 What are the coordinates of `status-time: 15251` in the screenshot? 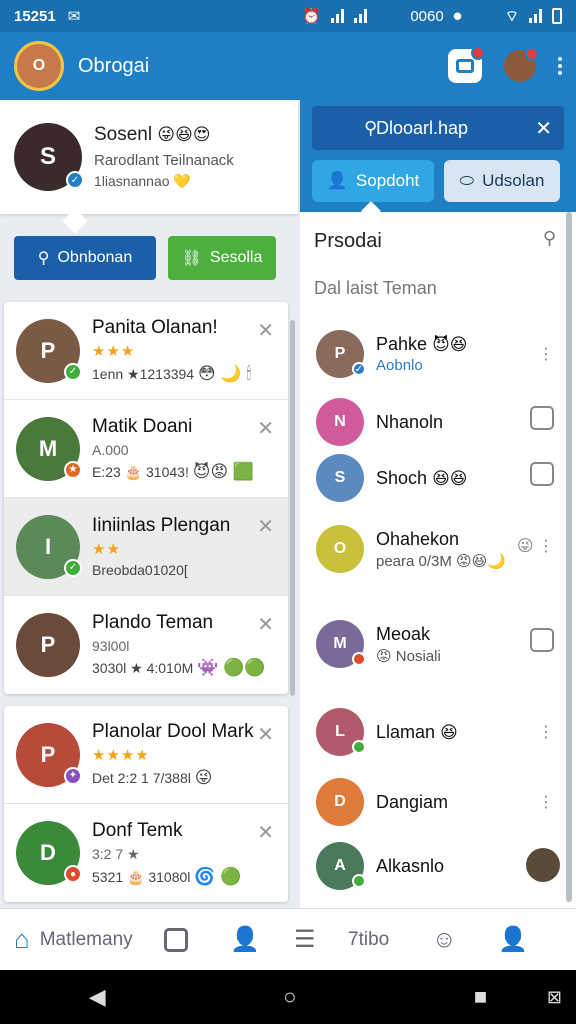 It's located at (35, 16).